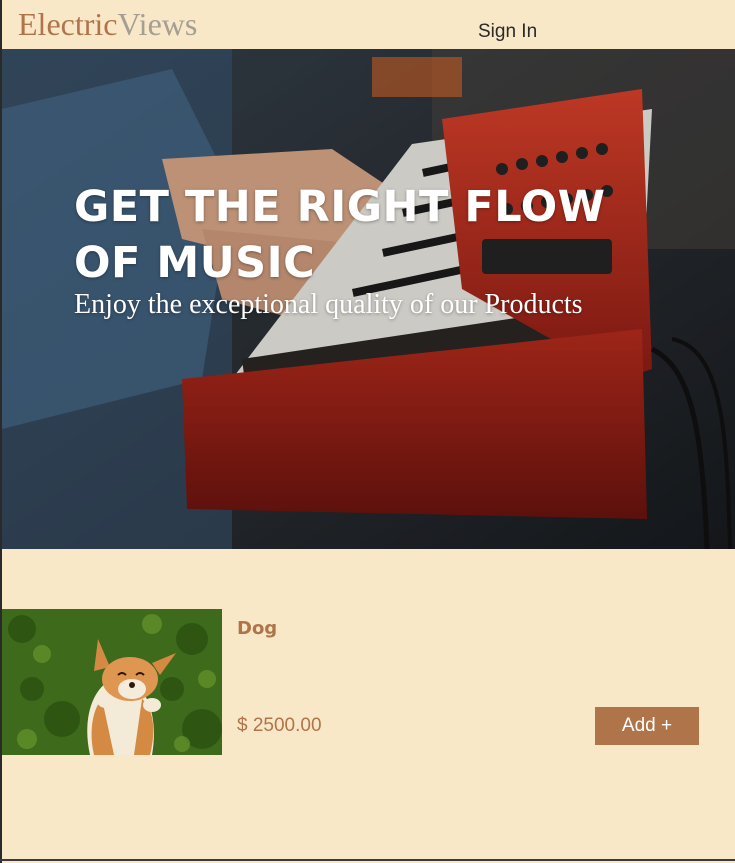 The width and height of the screenshot is (735, 863). I want to click on navbar: ElectricViews Sign In, so click(368, 24).